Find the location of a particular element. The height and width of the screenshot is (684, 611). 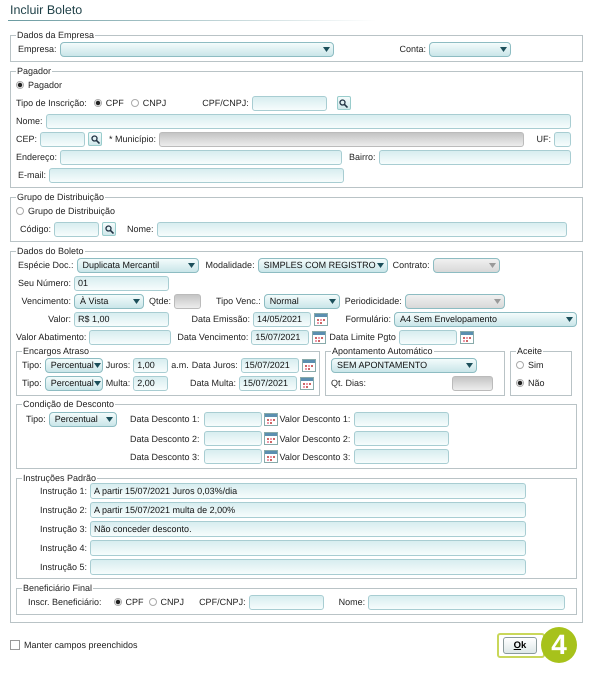

section-legend: Beneficiário Final is located at coordinates (58, 588).